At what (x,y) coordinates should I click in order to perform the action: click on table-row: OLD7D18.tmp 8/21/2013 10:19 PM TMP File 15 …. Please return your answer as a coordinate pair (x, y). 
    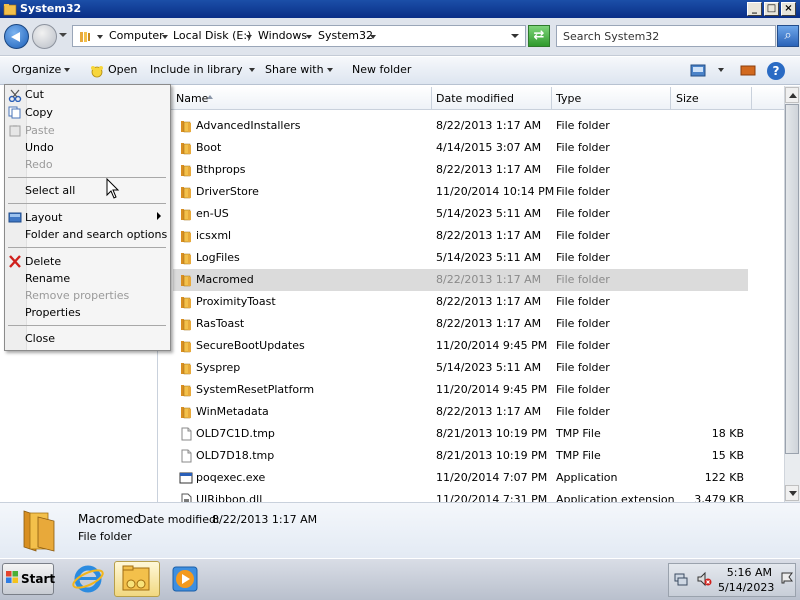
    Looking at the image, I should click on (460, 456).